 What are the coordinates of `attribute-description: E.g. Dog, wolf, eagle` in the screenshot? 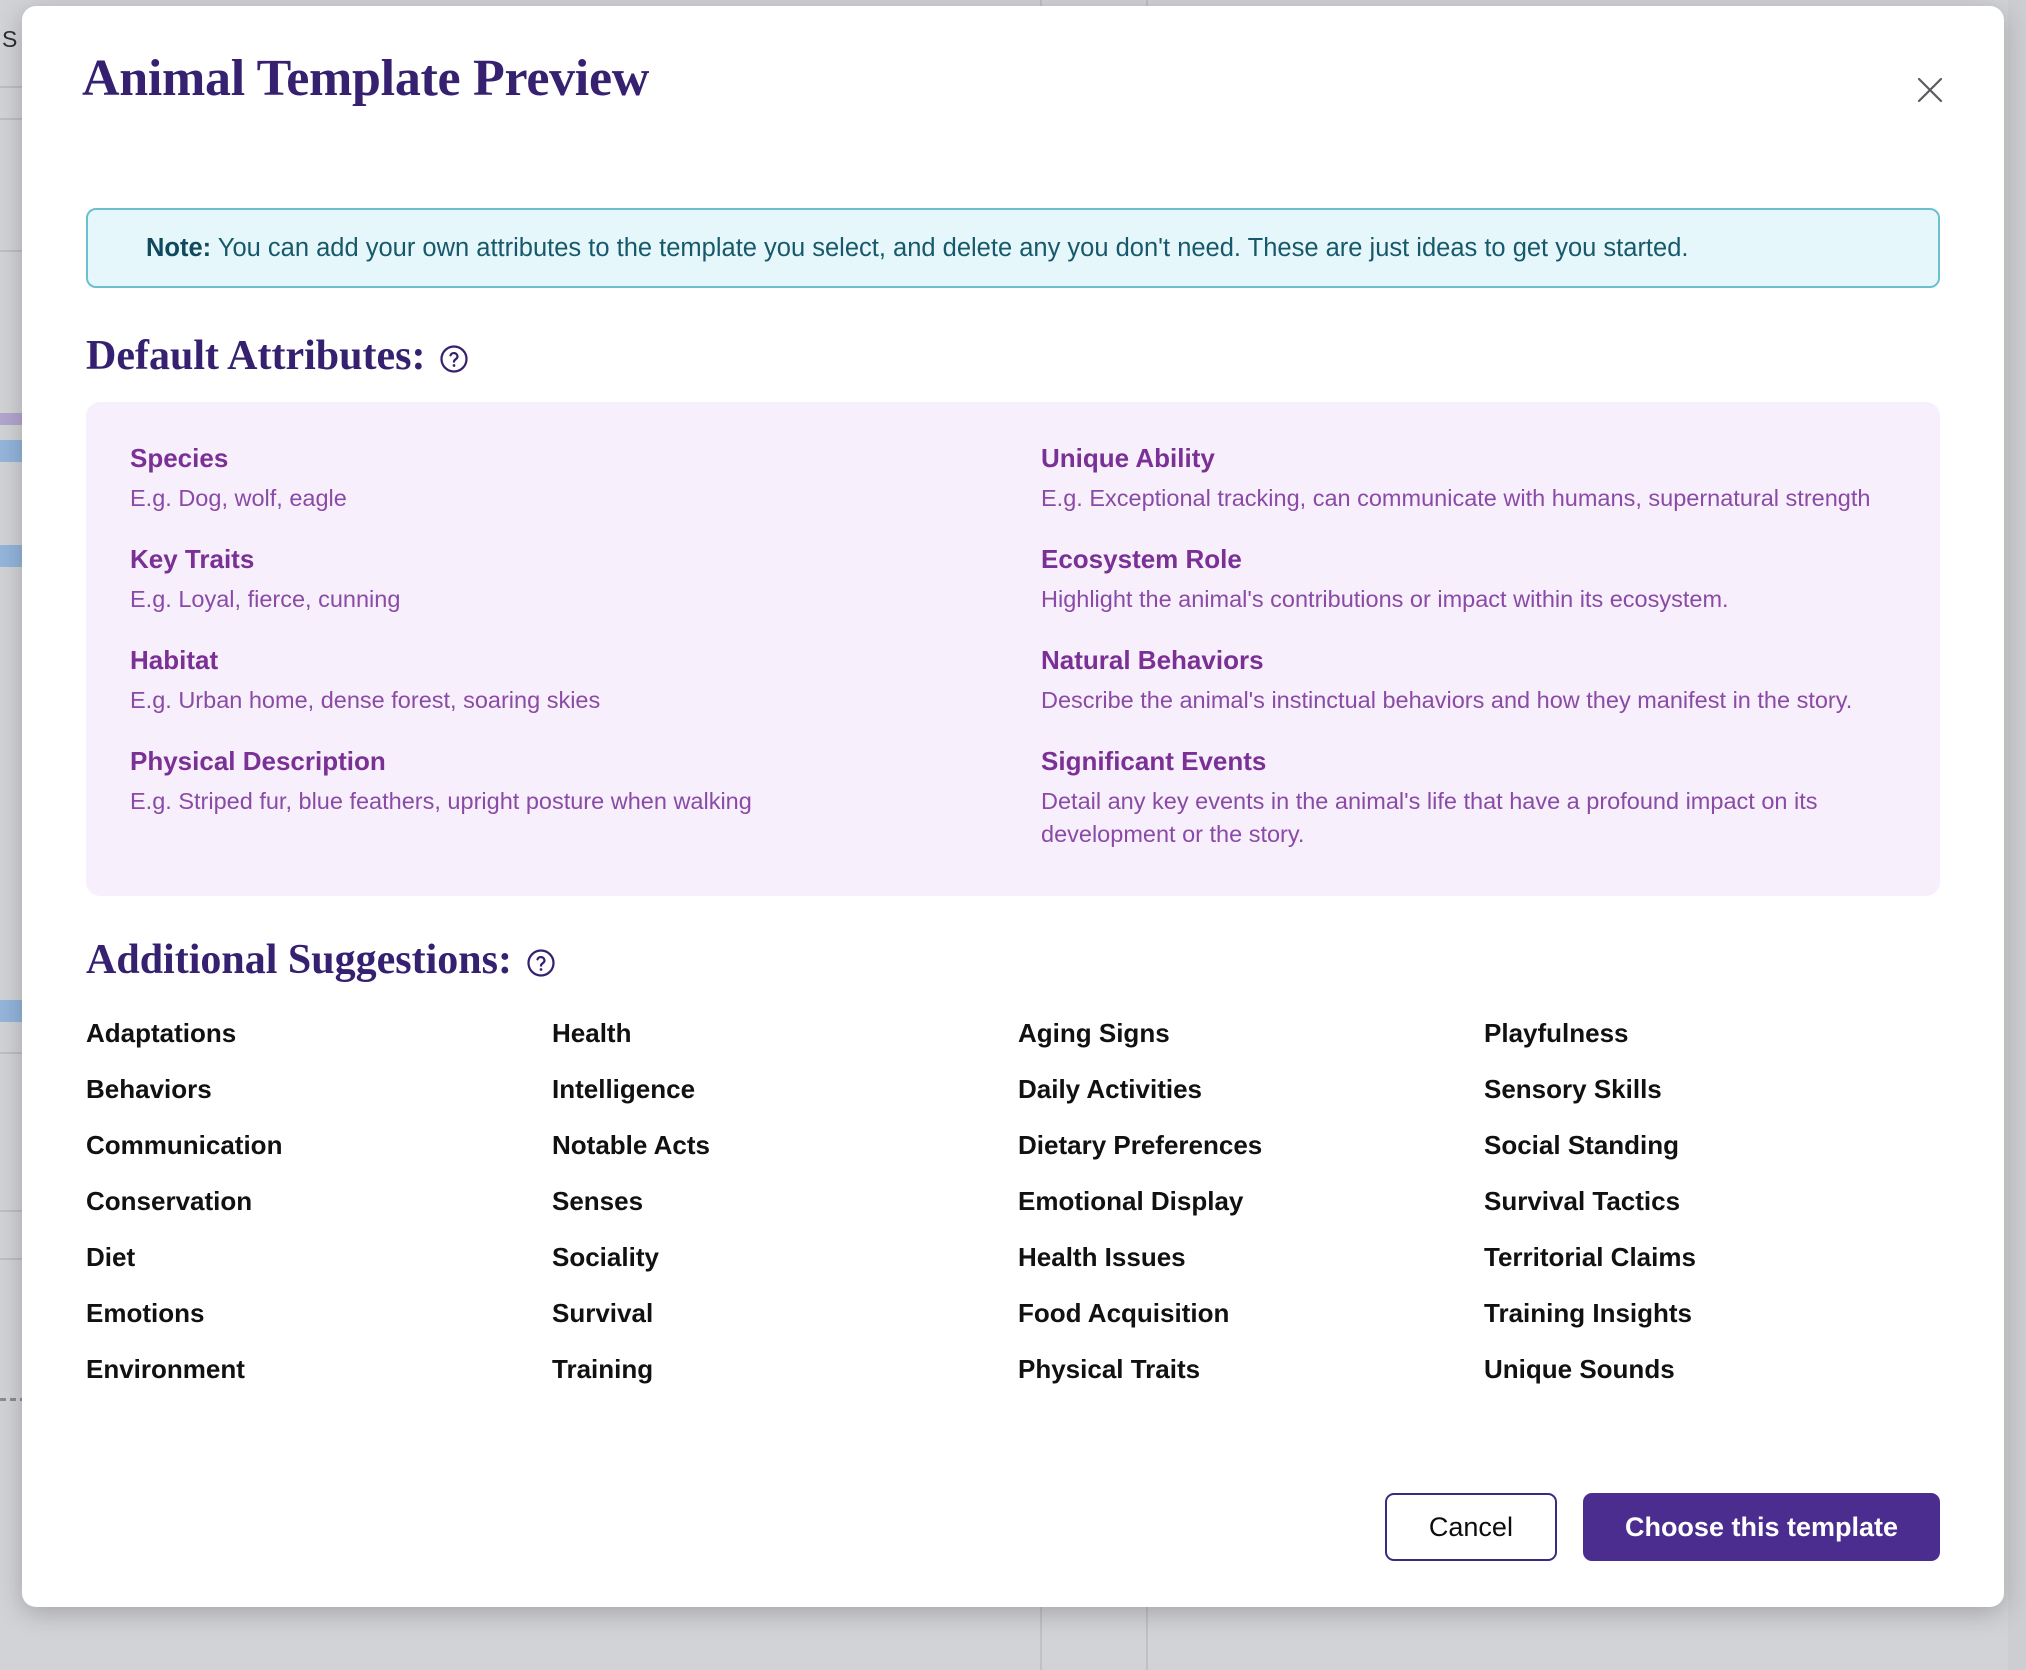 It's located at (238, 498).